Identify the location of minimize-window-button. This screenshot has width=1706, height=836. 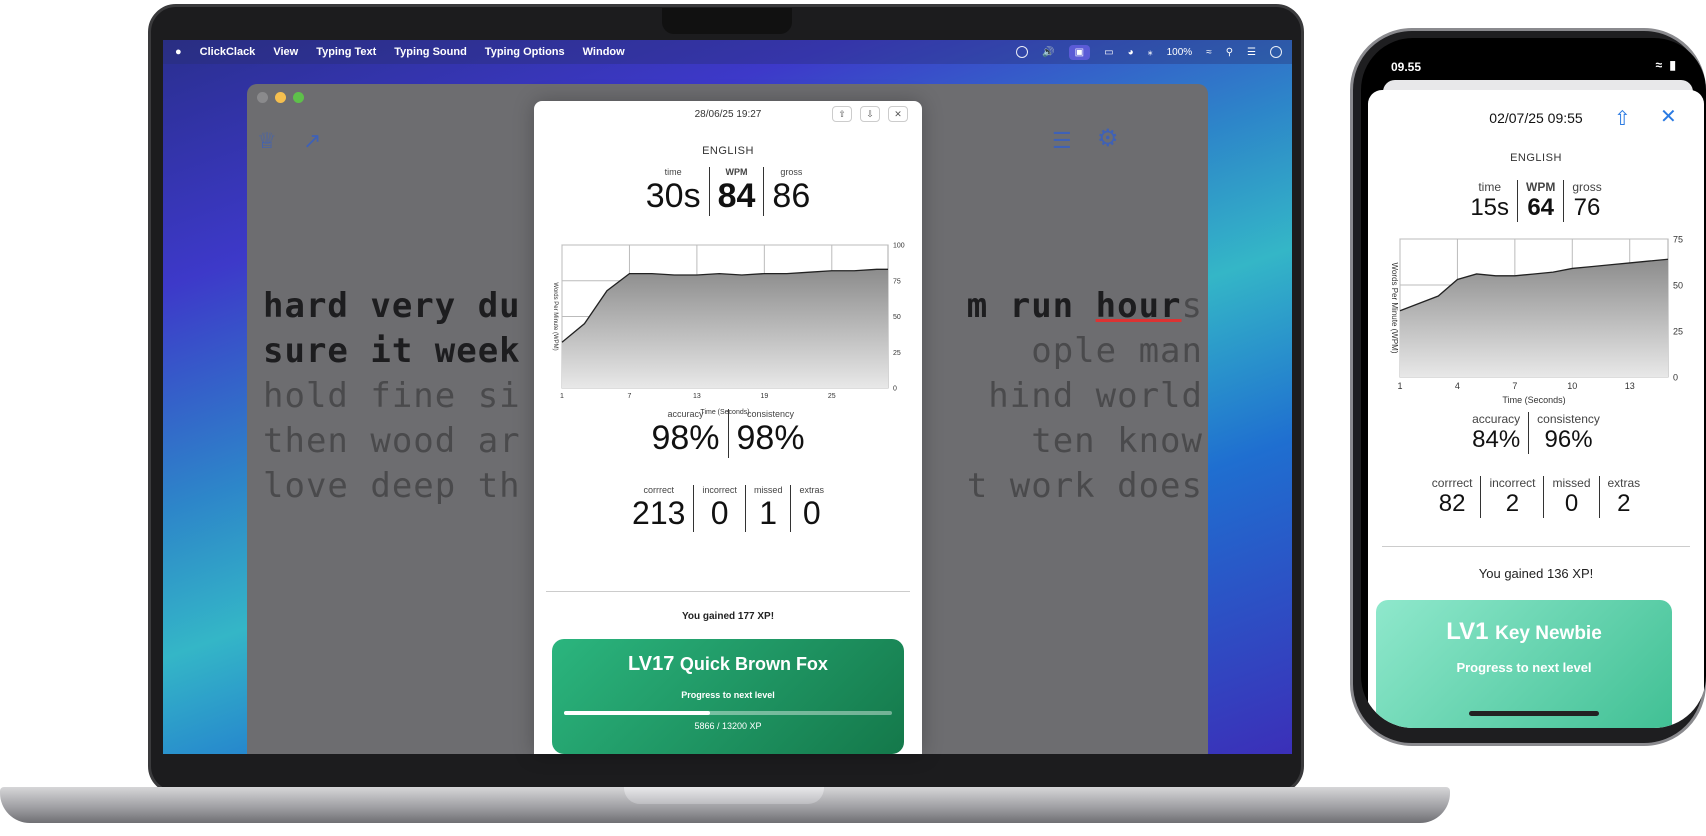
(280, 97).